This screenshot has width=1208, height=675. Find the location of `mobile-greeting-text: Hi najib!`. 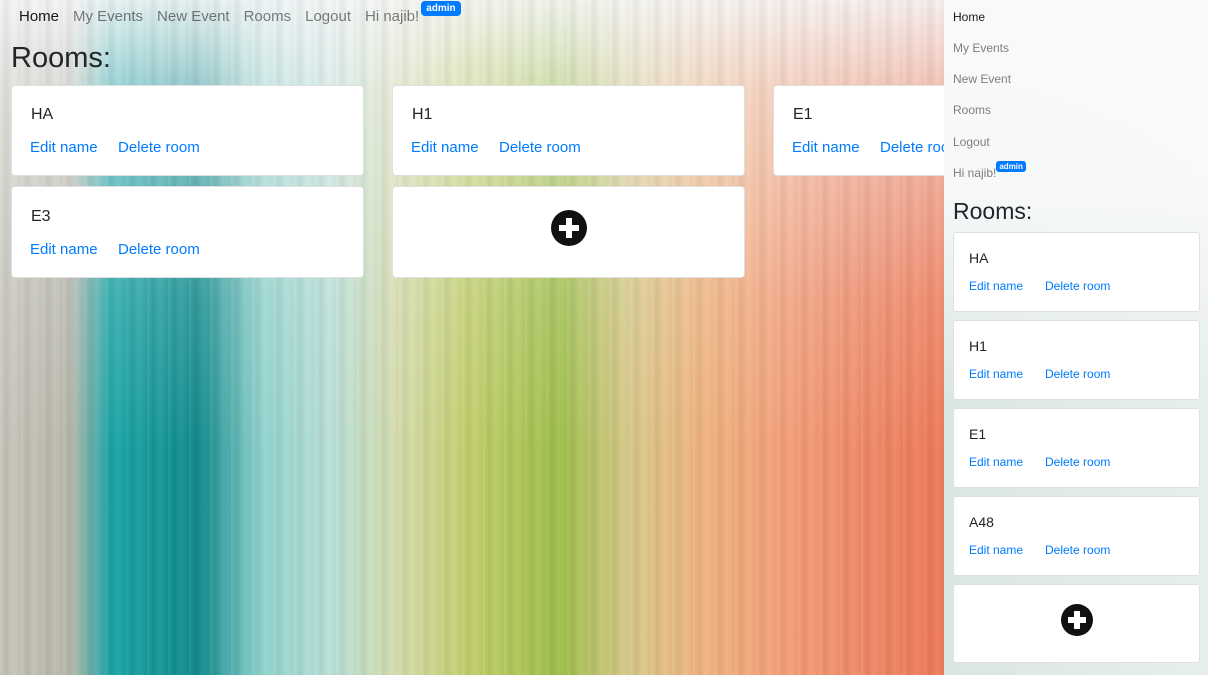

mobile-greeting-text: Hi najib! is located at coordinates (975, 173).